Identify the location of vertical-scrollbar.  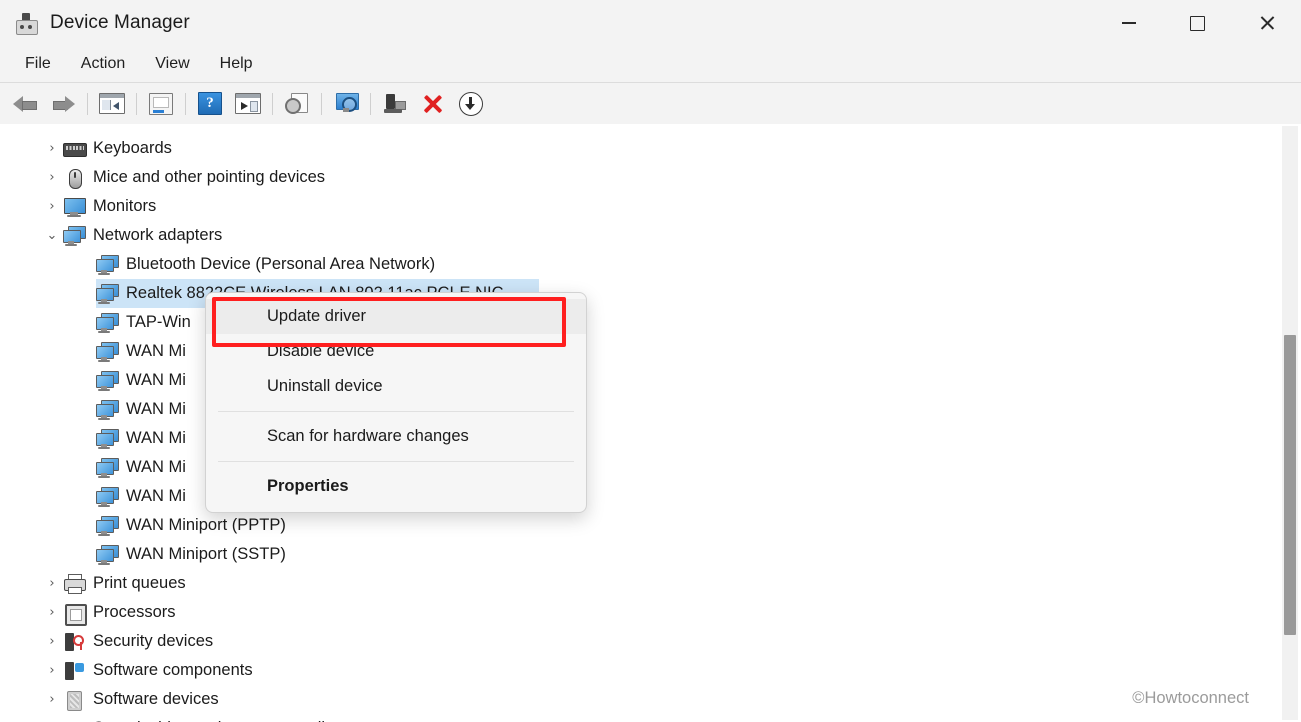
(1290, 423).